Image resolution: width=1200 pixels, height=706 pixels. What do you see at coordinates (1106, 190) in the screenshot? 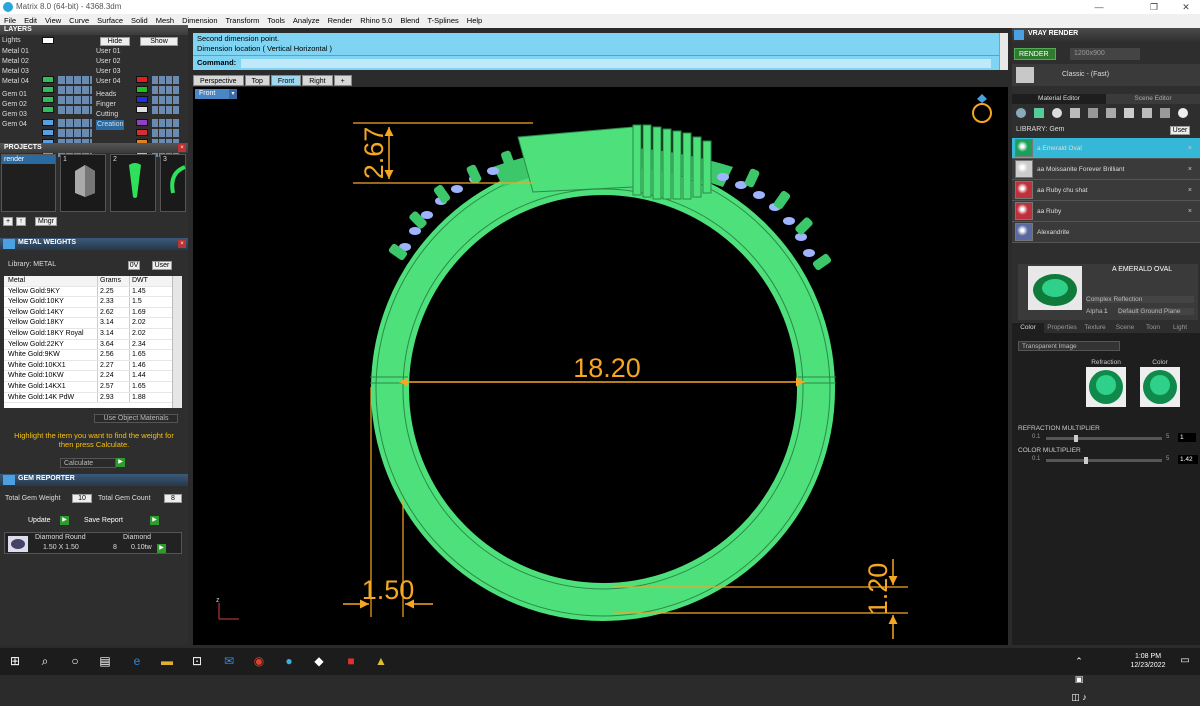
I see `material-list-item: aa Ruby chu shat ×` at bounding box center [1106, 190].